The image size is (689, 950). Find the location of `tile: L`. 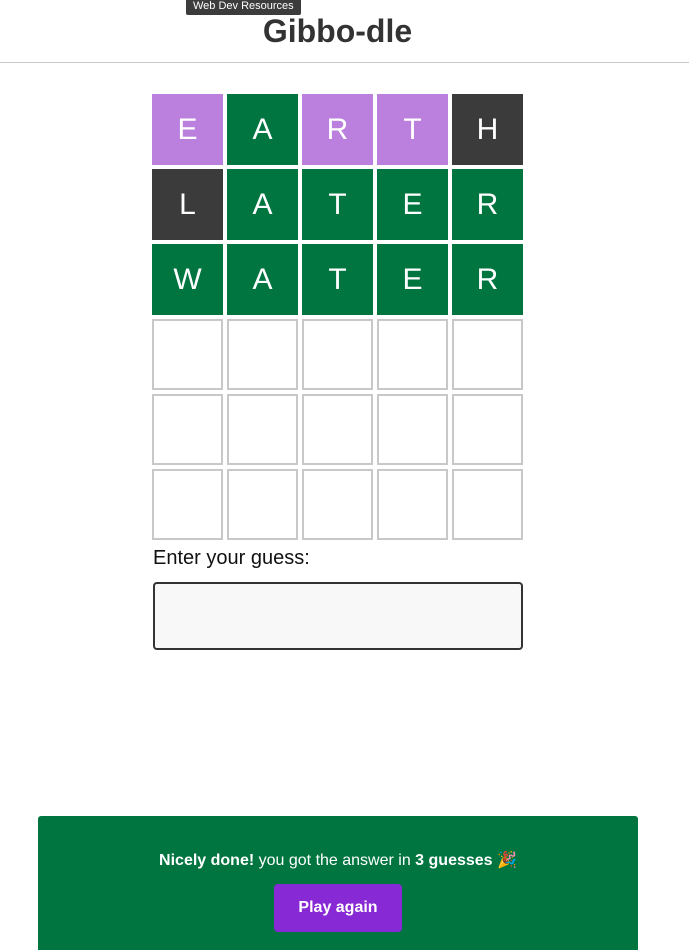

tile: L is located at coordinates (187, 204).